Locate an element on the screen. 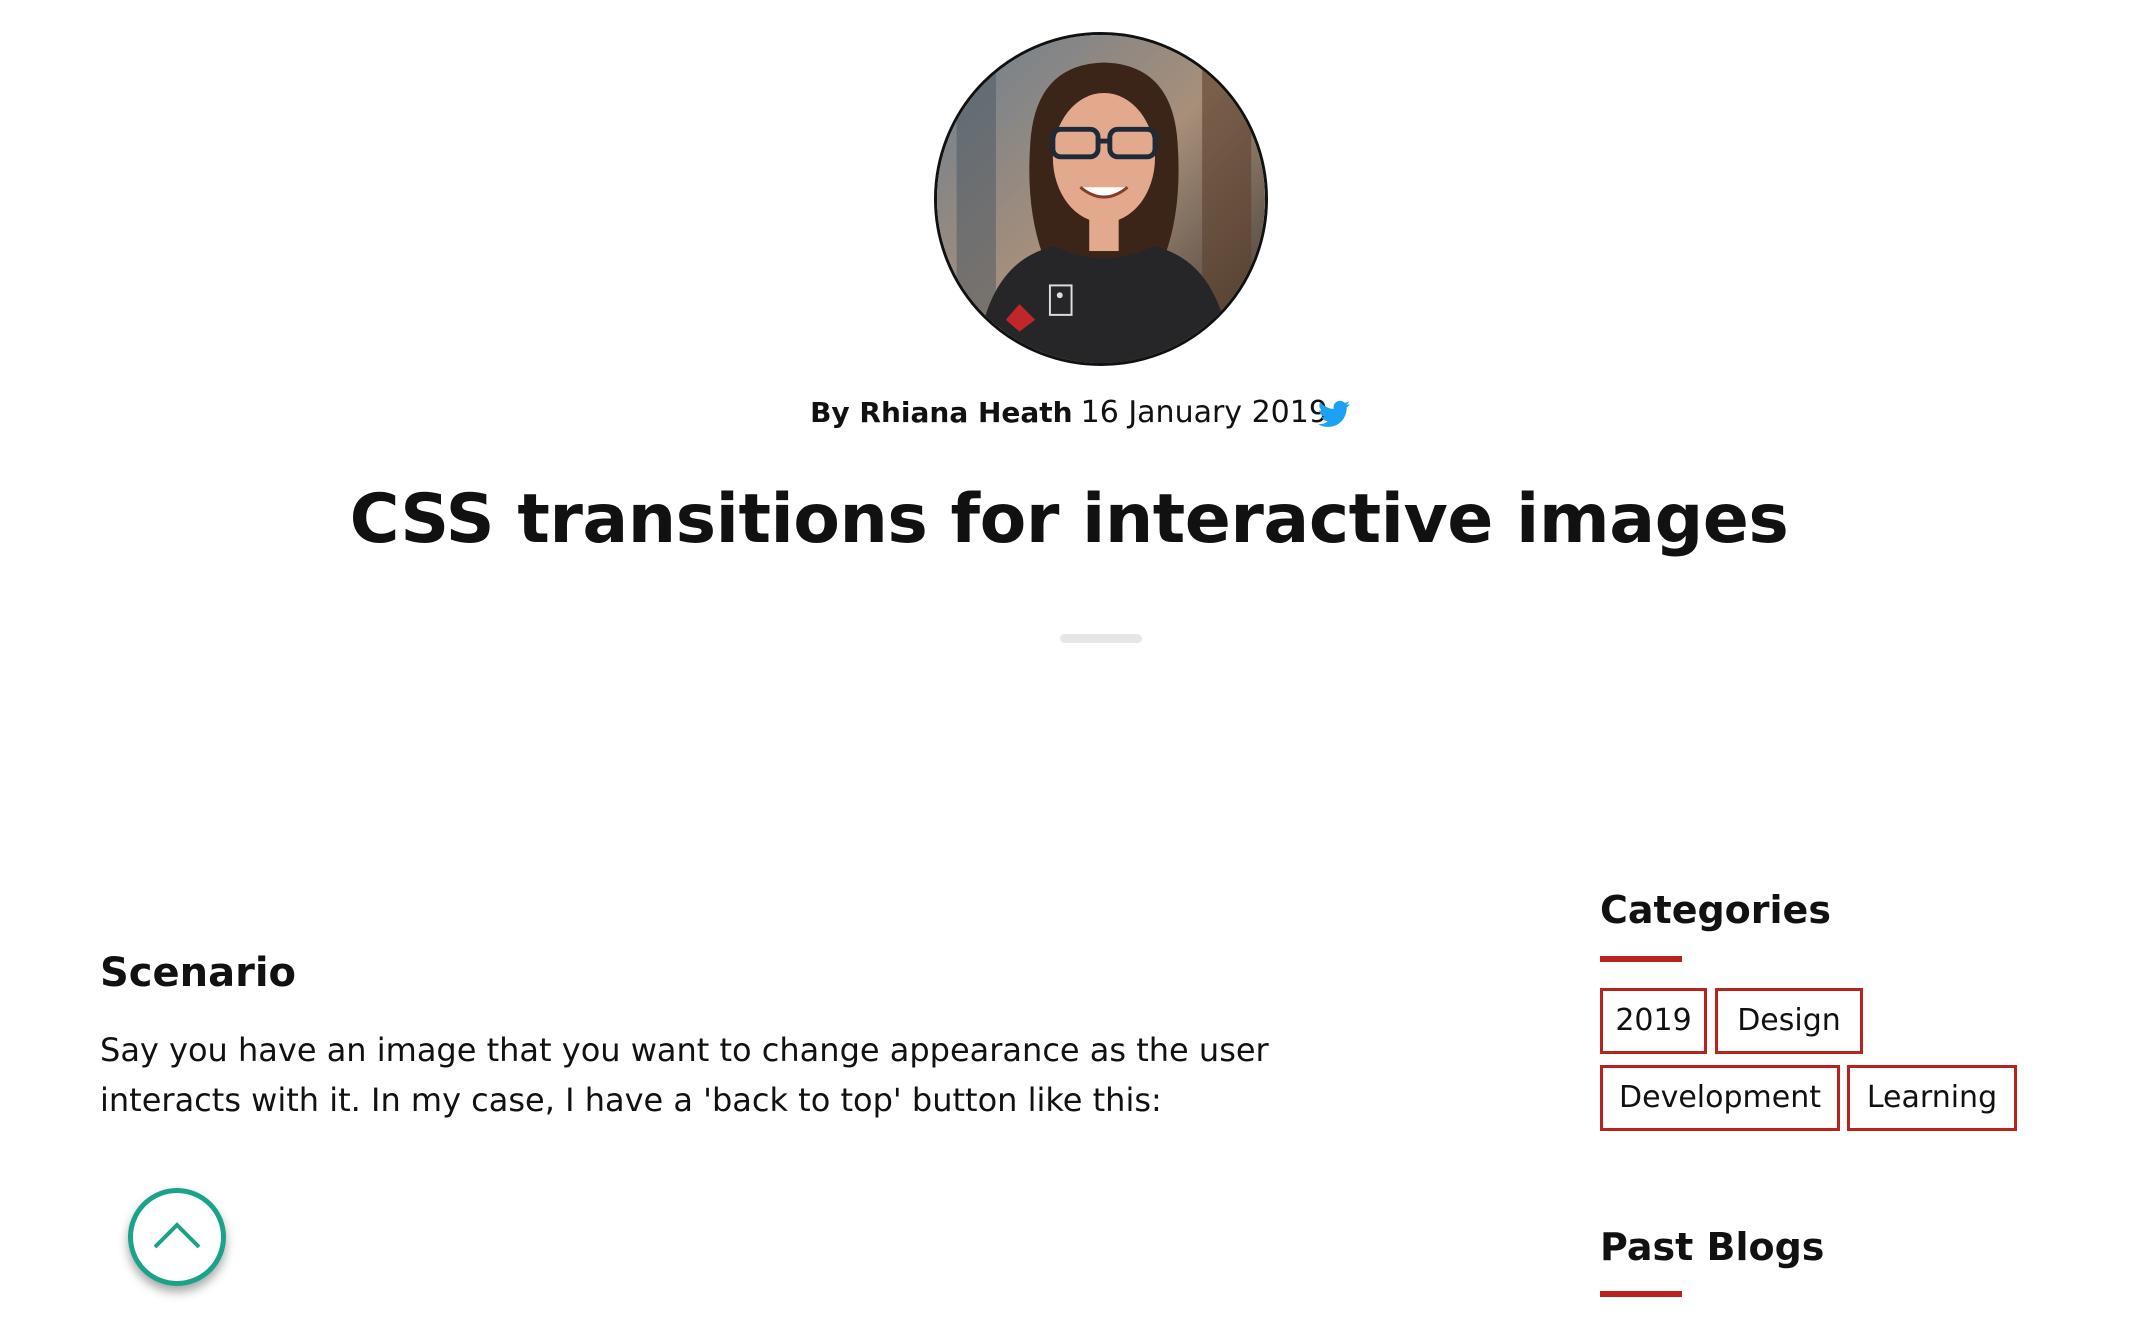  twitter-icon is located at coordinates (1334, 414).